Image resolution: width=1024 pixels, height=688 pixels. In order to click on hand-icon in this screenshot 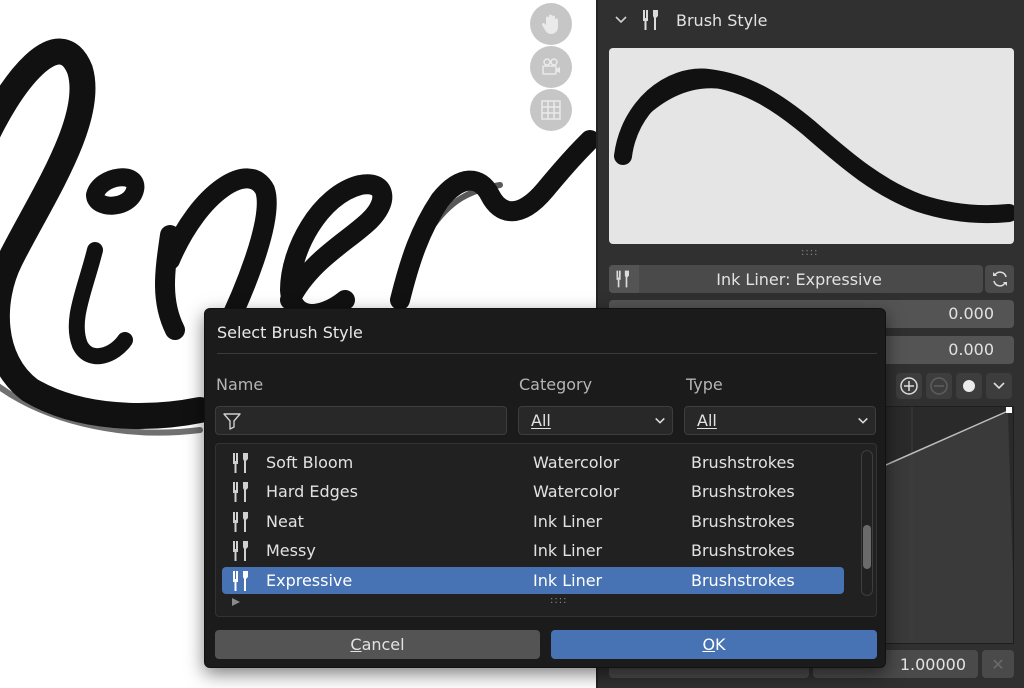, I will do `click(549, 24)`.